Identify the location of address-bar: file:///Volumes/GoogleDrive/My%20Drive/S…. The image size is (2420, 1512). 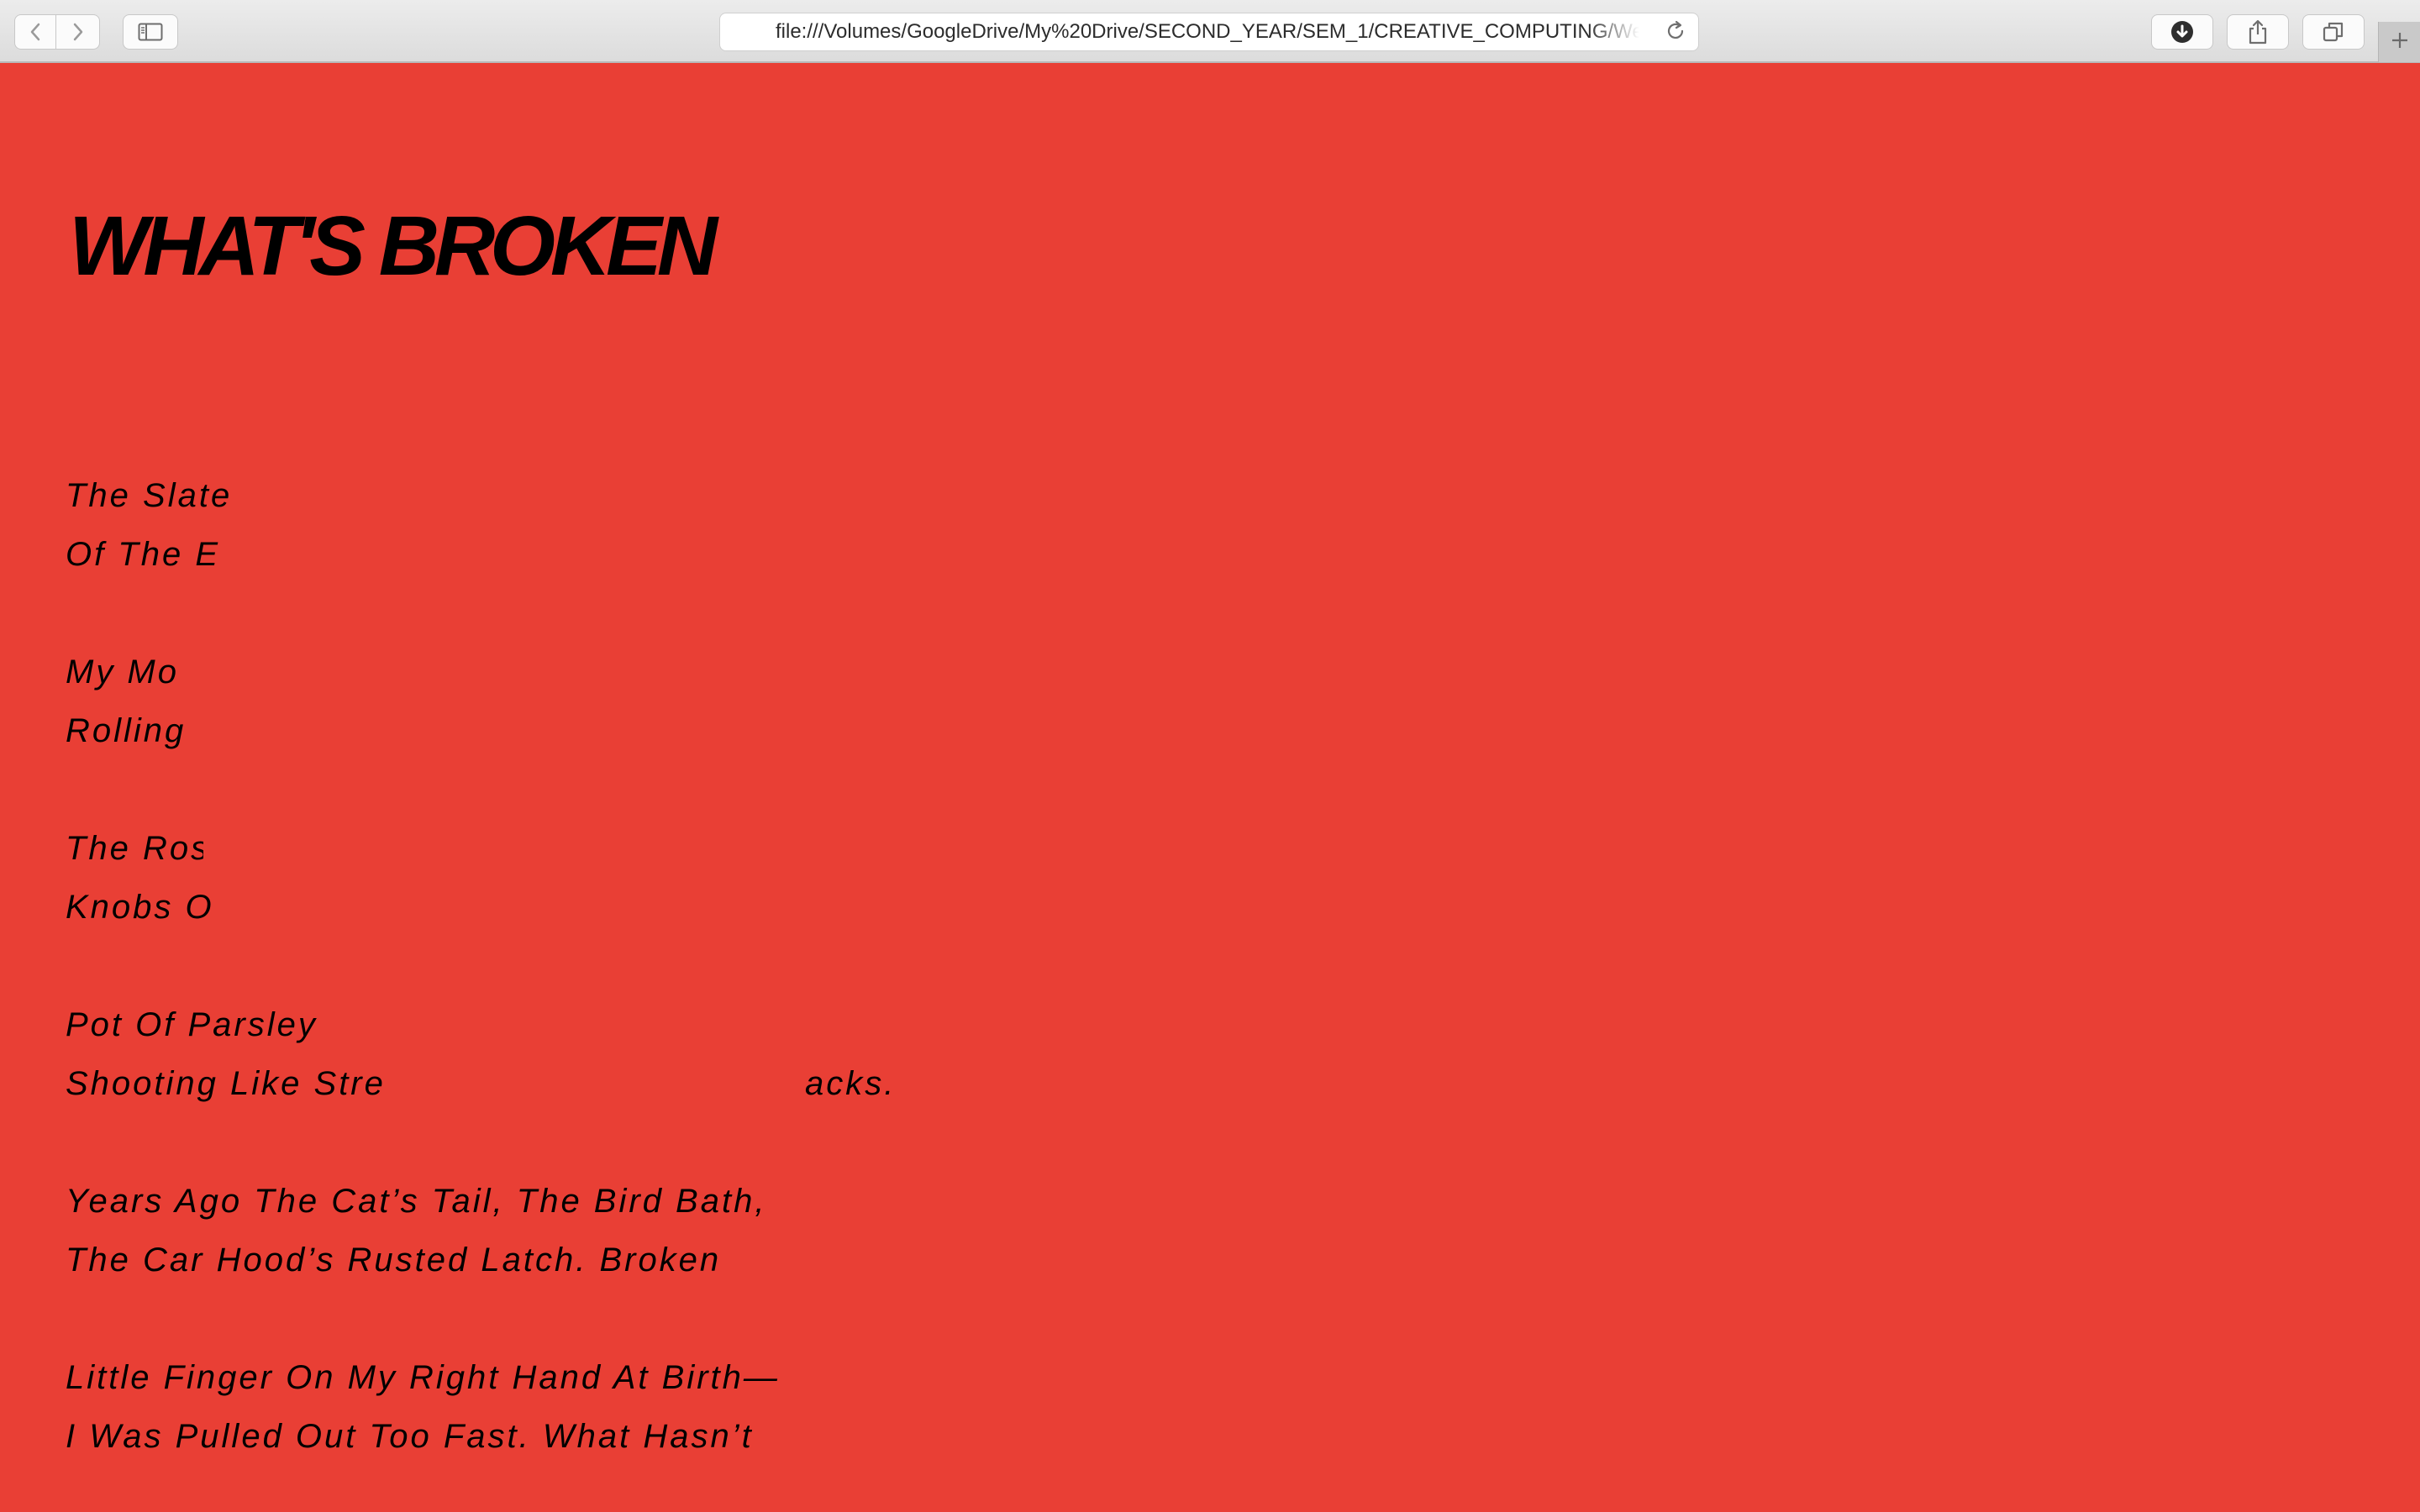
(1209, 32).